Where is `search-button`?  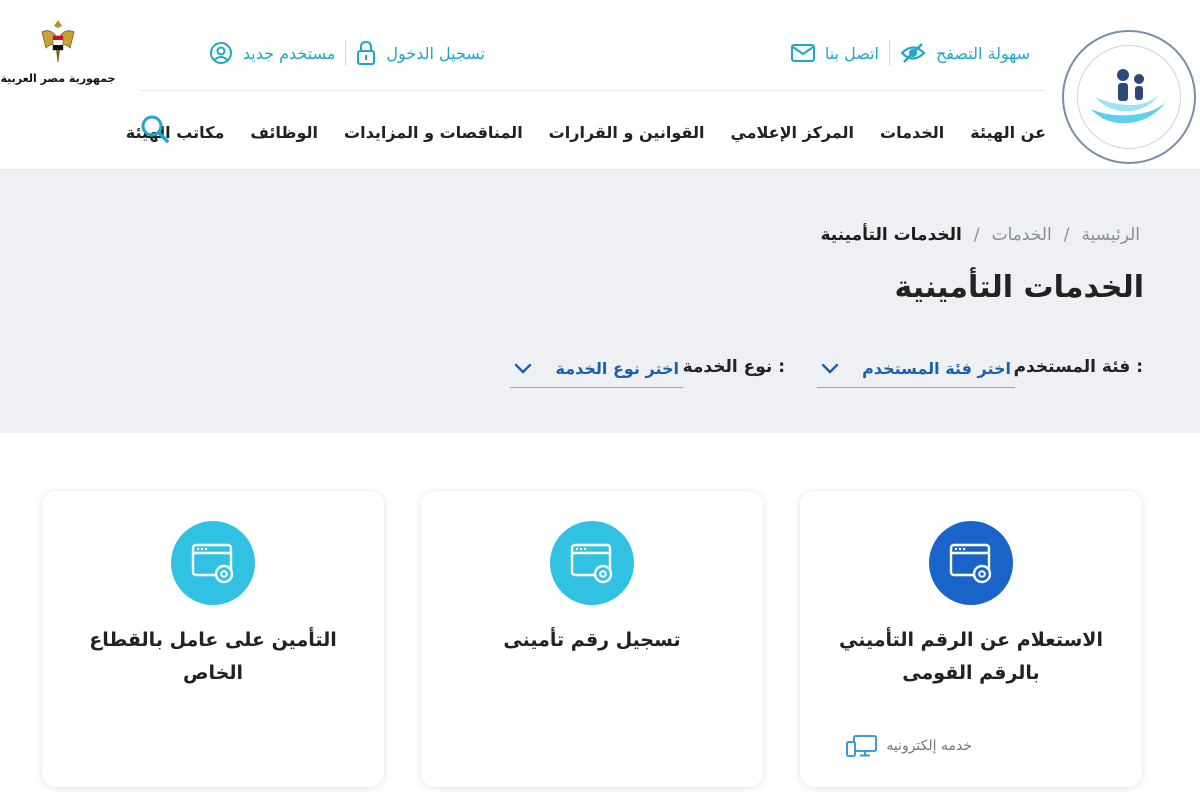 search-button is located at coordinates (155, 129).